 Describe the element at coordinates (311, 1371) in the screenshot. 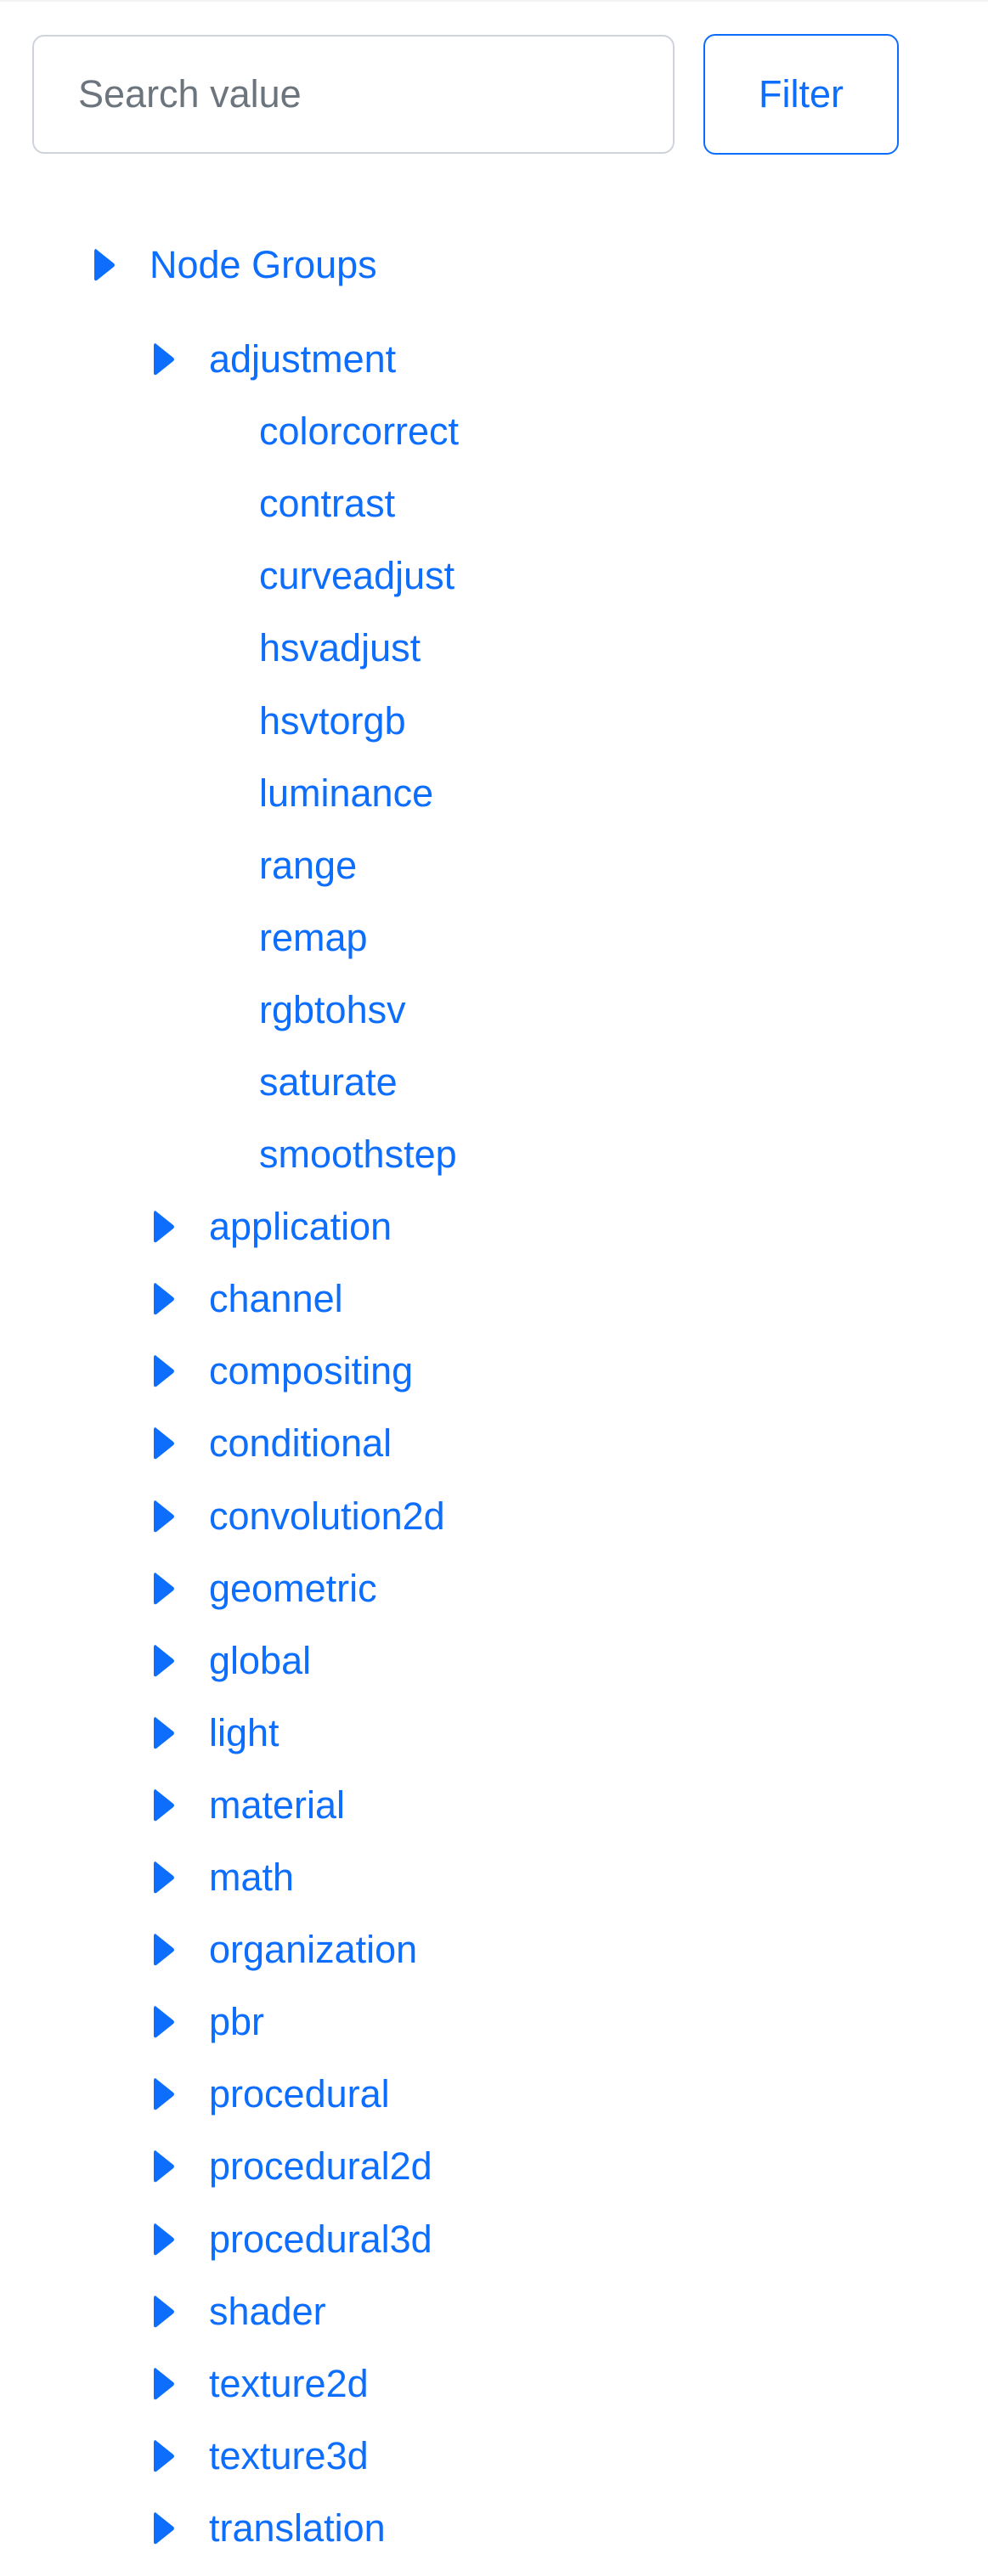

I see `tree-group-label: compositing` at that location.